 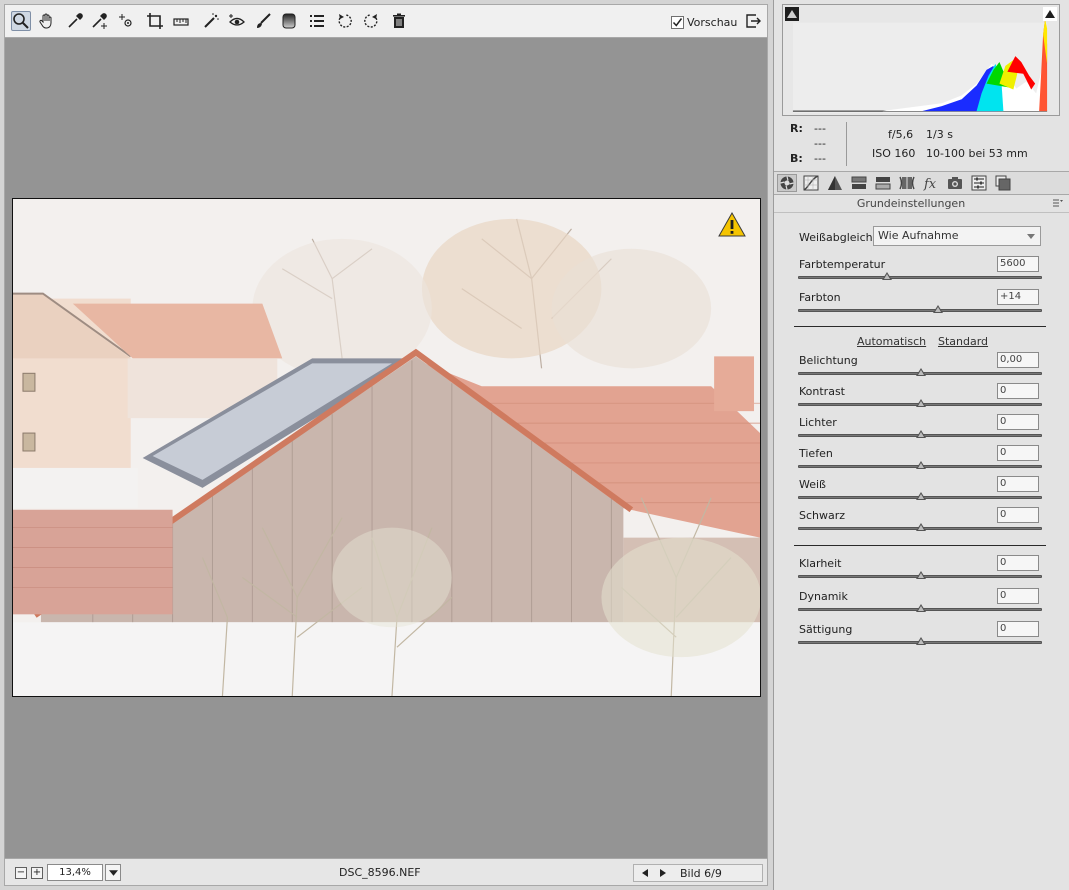 What do you see at coordinates (1018, 264) in the screenshot?
I see `value-field-temp: 5600` at bounding box center [1018, 264].